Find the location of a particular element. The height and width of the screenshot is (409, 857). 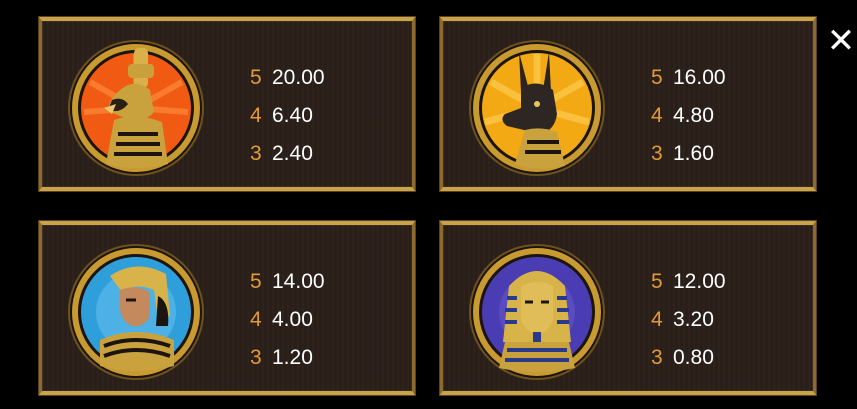

paytable: 5 20.00 4 6.40 3 2.40 is located at coordinates (287, 116).